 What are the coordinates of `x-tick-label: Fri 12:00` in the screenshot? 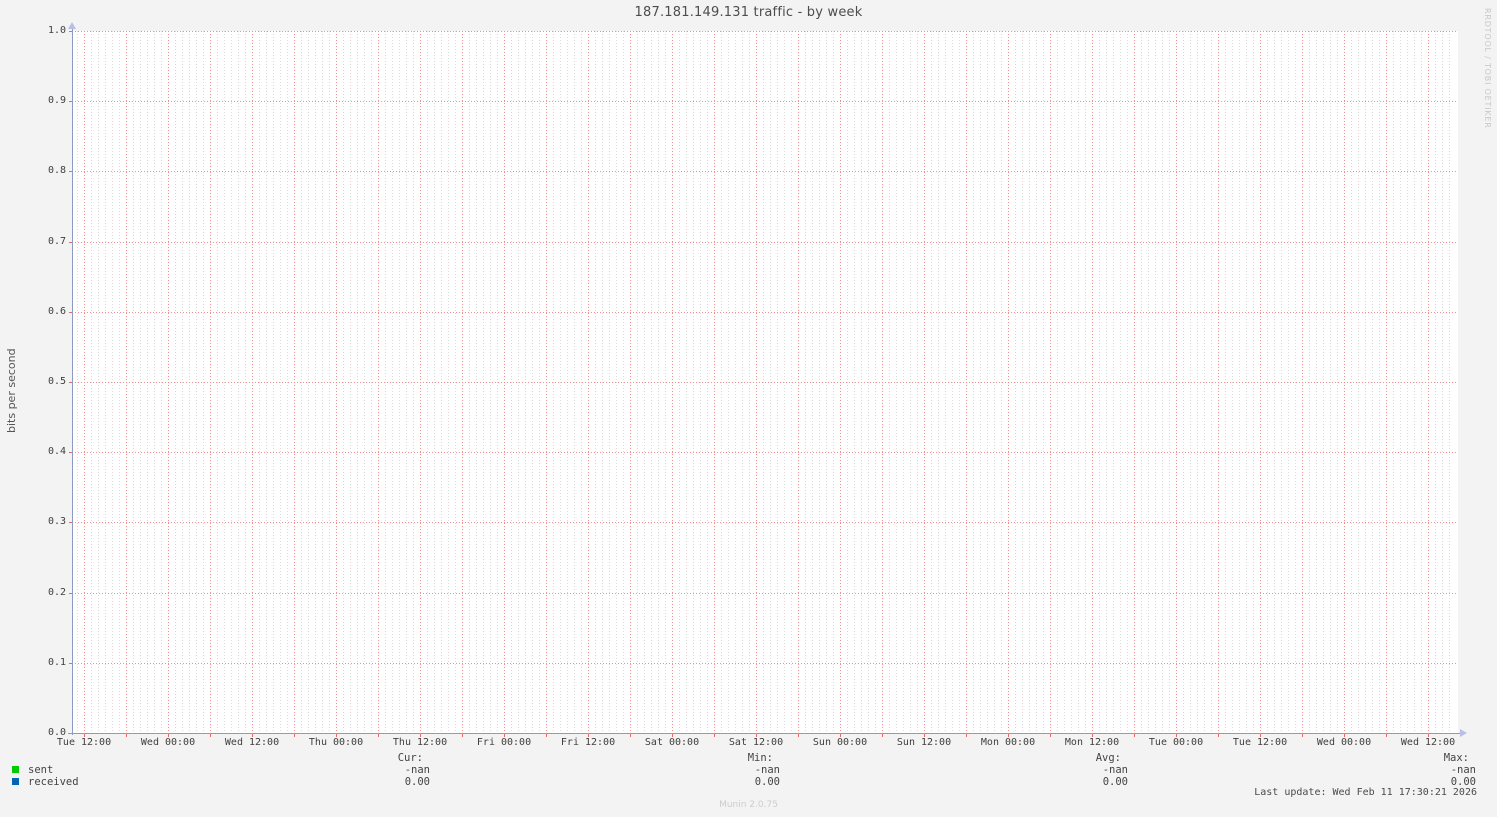 It's located at (588, 742).